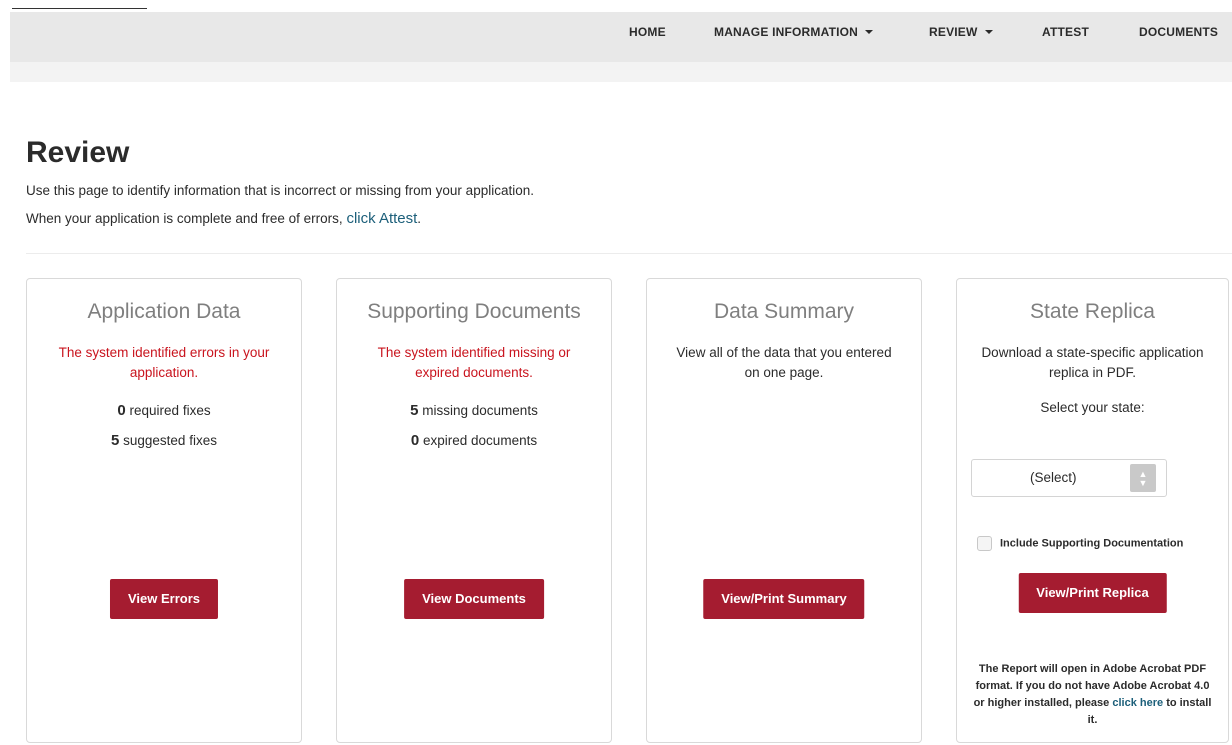  I want to click on nav-documents: DOCUMENTS, so click(1178, 32).